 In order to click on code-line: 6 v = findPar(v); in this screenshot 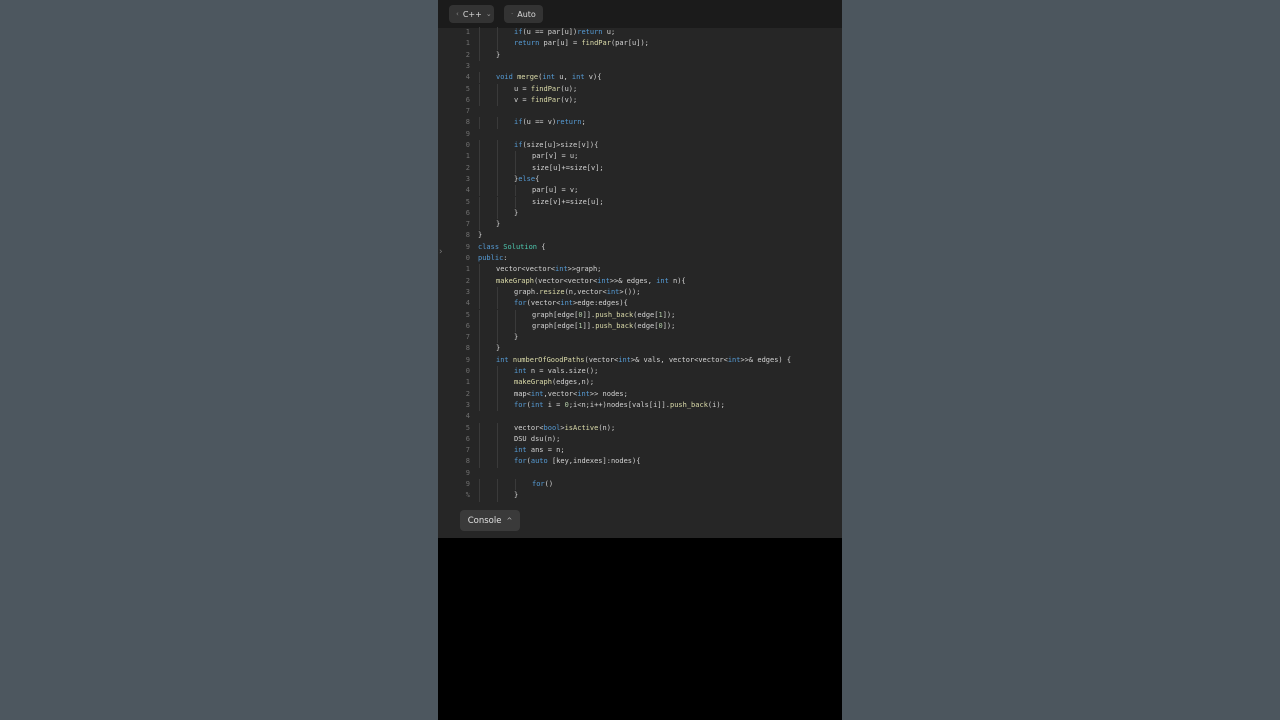, I will do `click(640, 100)`.